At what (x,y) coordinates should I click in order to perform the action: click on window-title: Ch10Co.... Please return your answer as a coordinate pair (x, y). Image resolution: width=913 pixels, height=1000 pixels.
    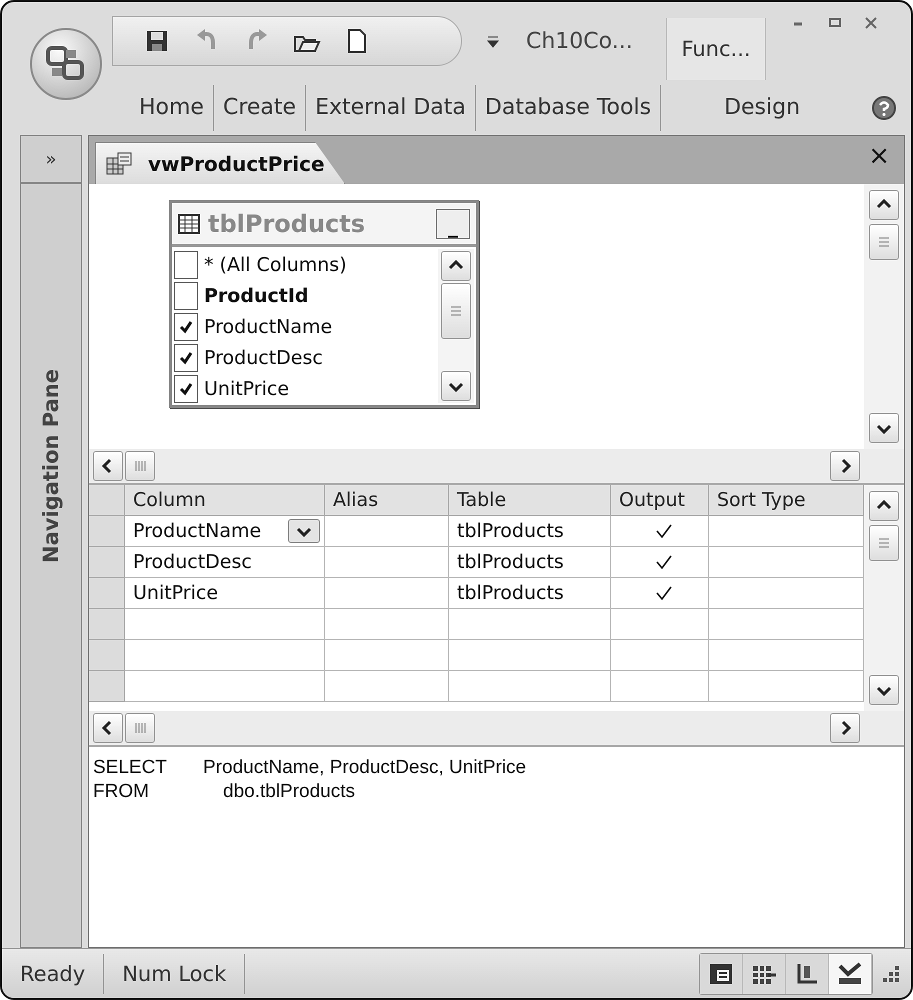
    Looking at the image, I should click on (580, 41).